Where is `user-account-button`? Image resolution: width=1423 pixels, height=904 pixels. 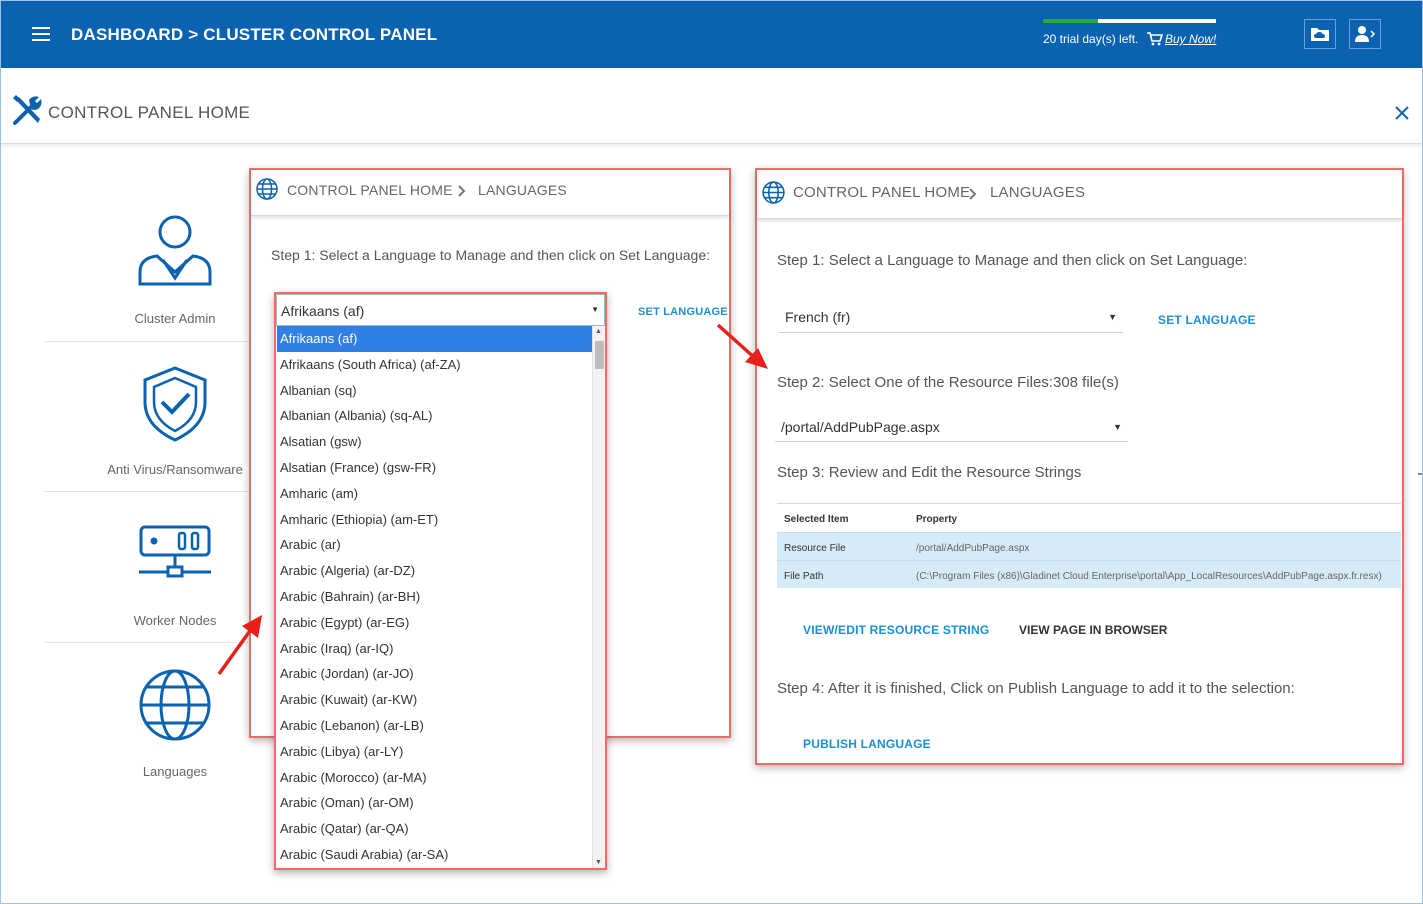
user-account-button is located at coordinates (1365, 34).